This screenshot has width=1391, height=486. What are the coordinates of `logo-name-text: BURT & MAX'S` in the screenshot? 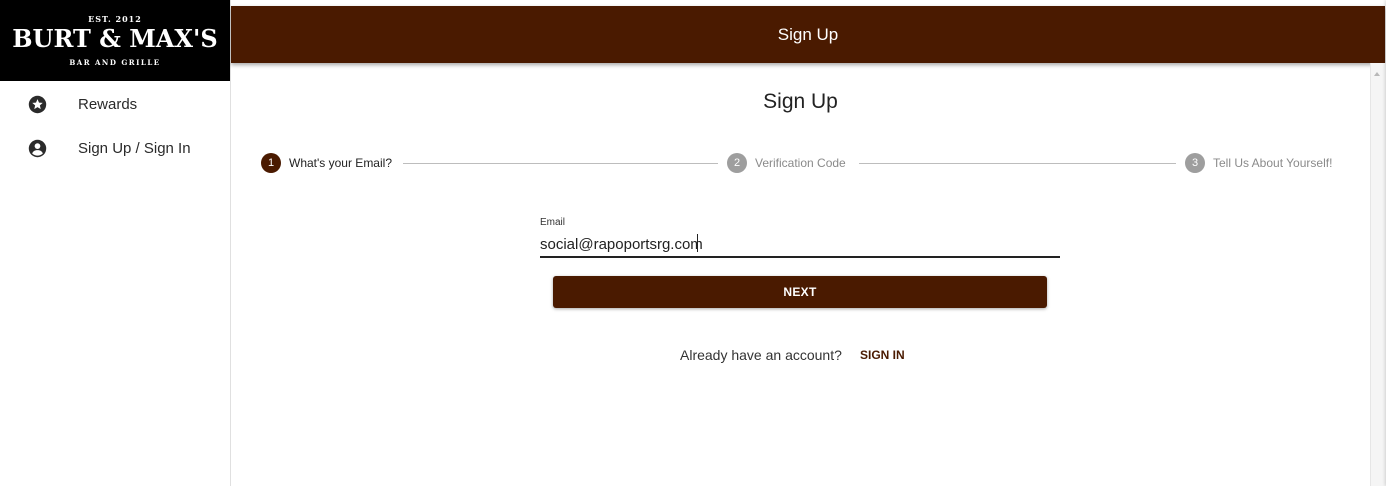 It's located at (115, 38).